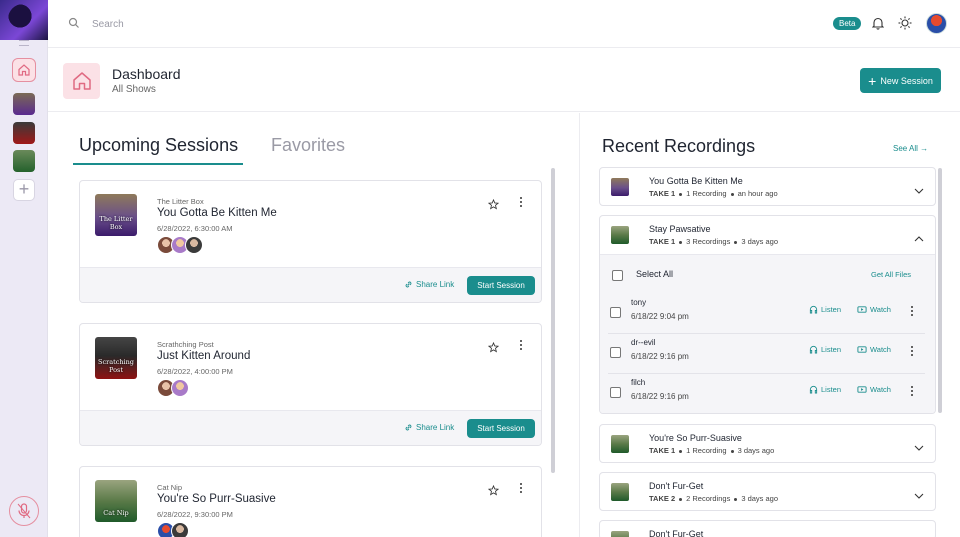  I want to click on recording-time: an hour ago, so click(757, 193).